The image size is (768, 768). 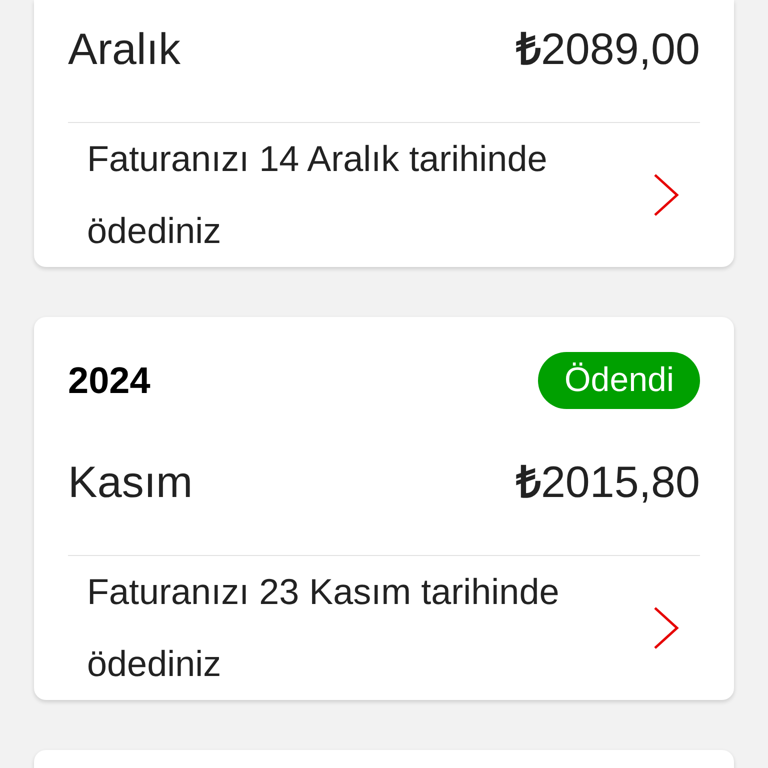 What do you see at coordinates (109, 380) in the screenshot?
I see `year-heading: 2024` at bounding box center [109, 380].